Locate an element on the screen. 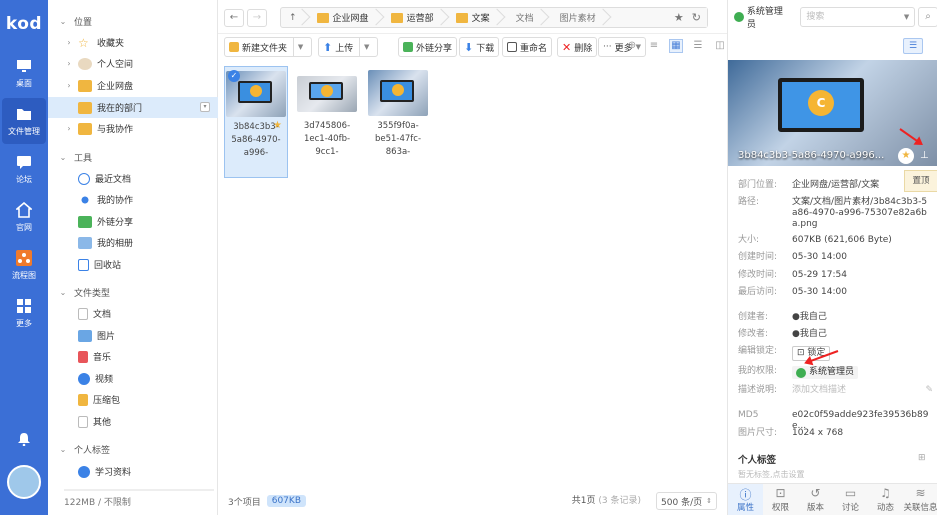  rail-item-website: 官网 is located at coordinates (24, 217).